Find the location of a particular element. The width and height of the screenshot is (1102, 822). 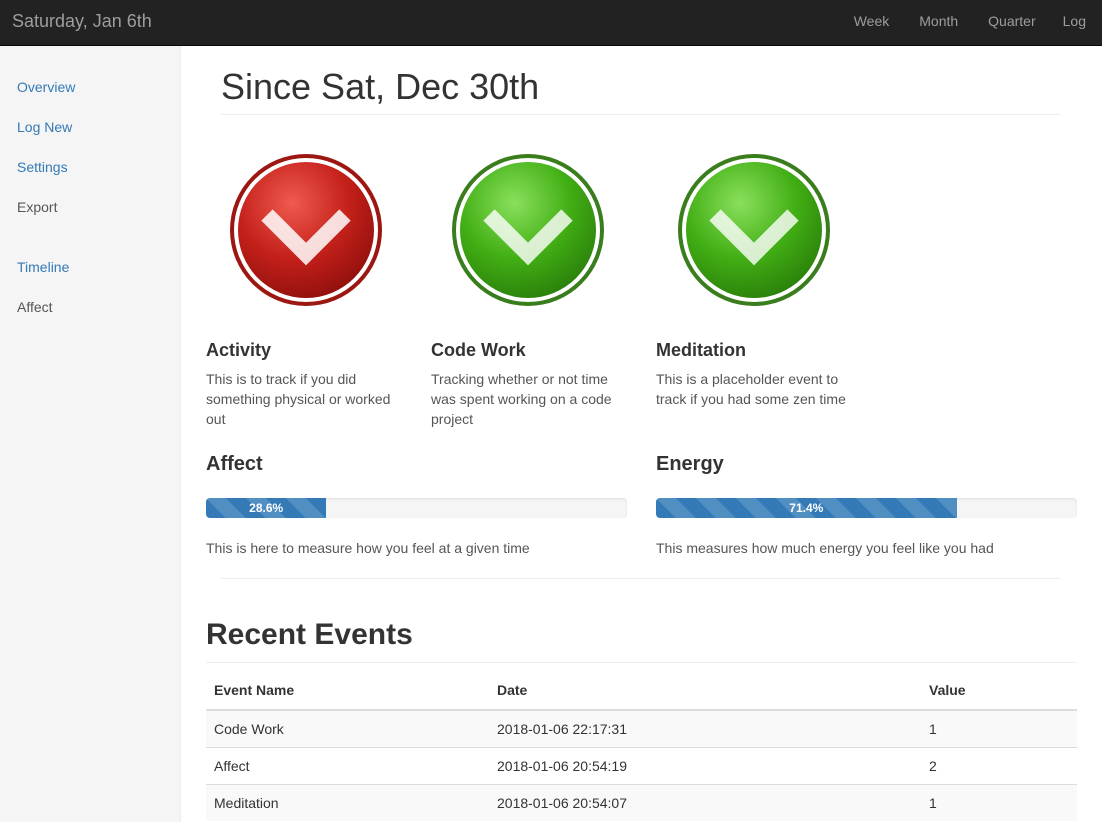

activity-status-badge is located at coordinates (306, 230).